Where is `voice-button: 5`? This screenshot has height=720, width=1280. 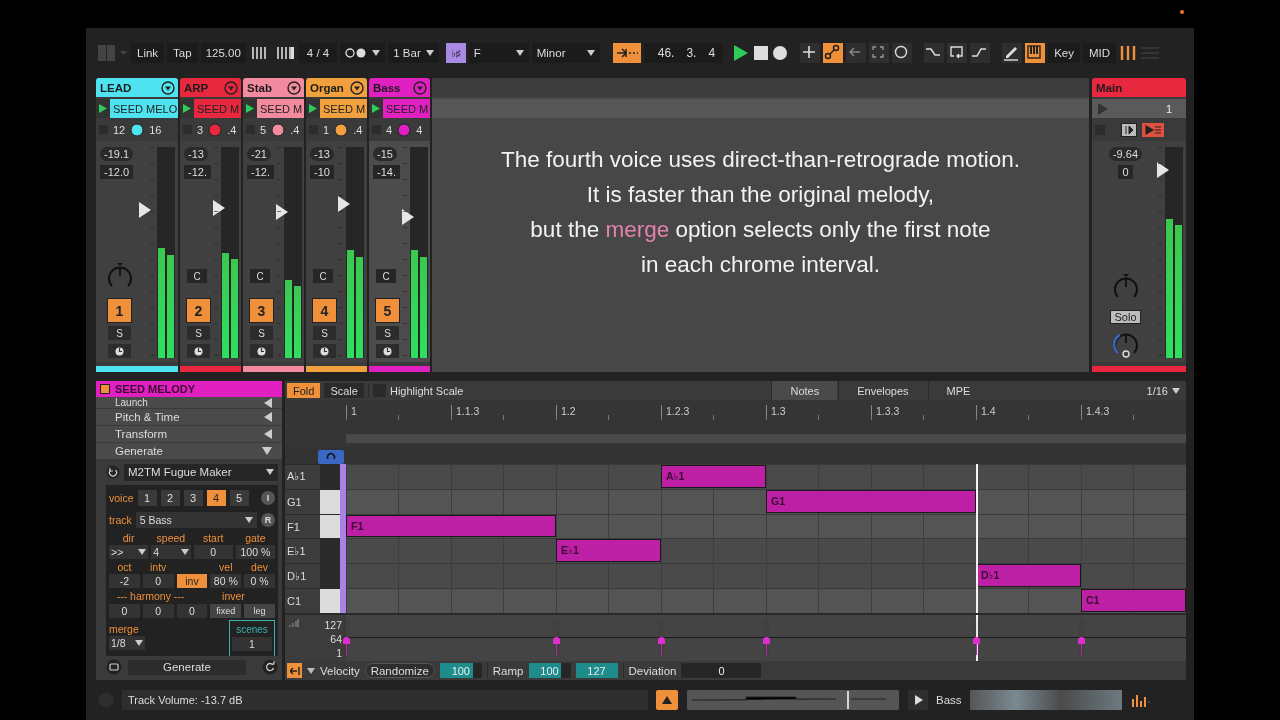
voice-button: 5 is located at coordinates (239, 498).